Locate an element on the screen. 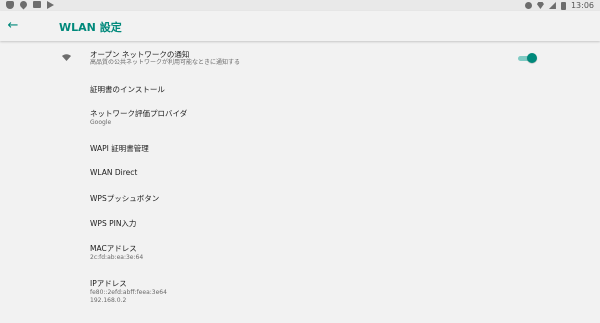  status-bar-system: 13:06 is located at coordinates (559, 5).